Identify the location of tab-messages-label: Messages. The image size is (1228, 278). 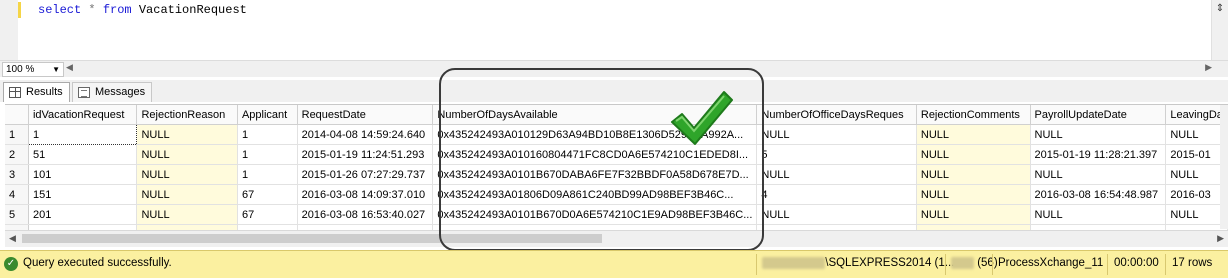
(120, 92).